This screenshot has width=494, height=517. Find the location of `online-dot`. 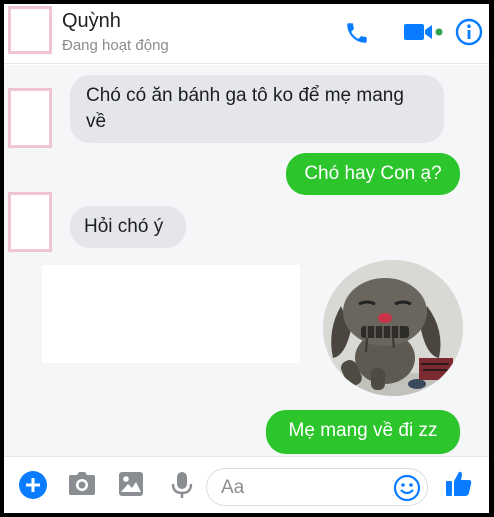

online-dot is located at coordinates (439, 32).